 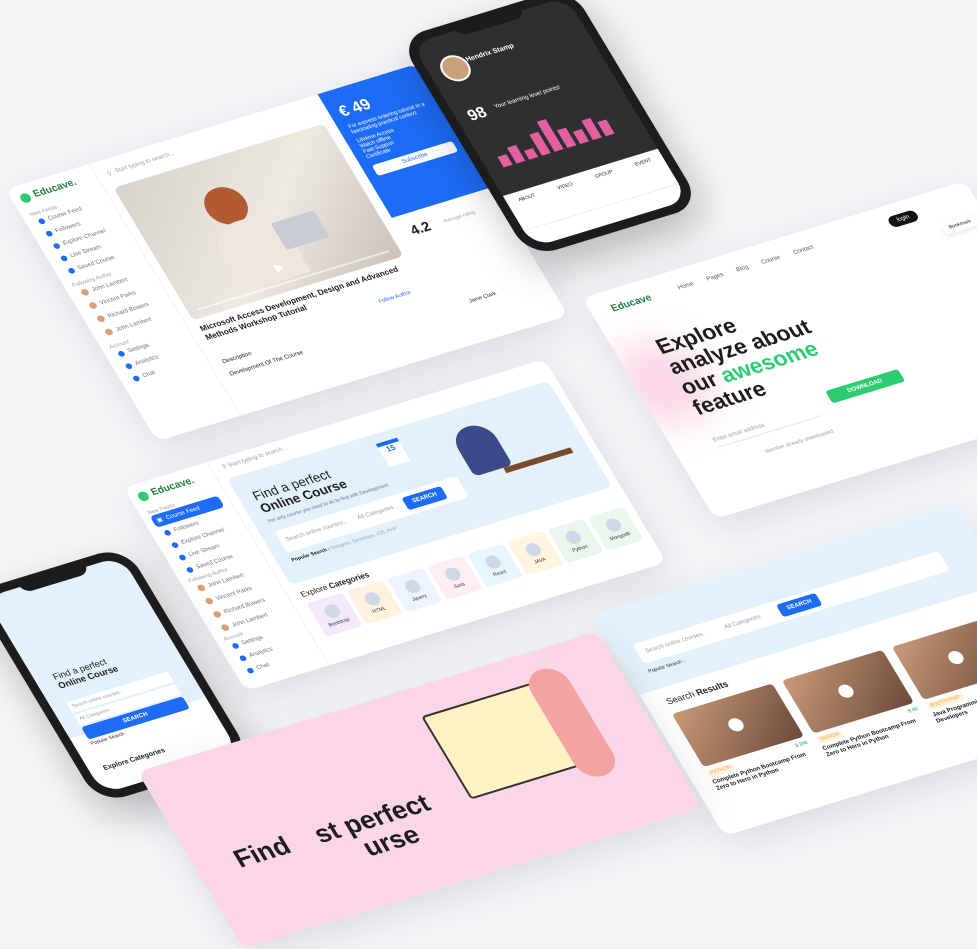 I want to click on landing-nav: Home Pages Blog Course Contact, so click(x=746, y=268).